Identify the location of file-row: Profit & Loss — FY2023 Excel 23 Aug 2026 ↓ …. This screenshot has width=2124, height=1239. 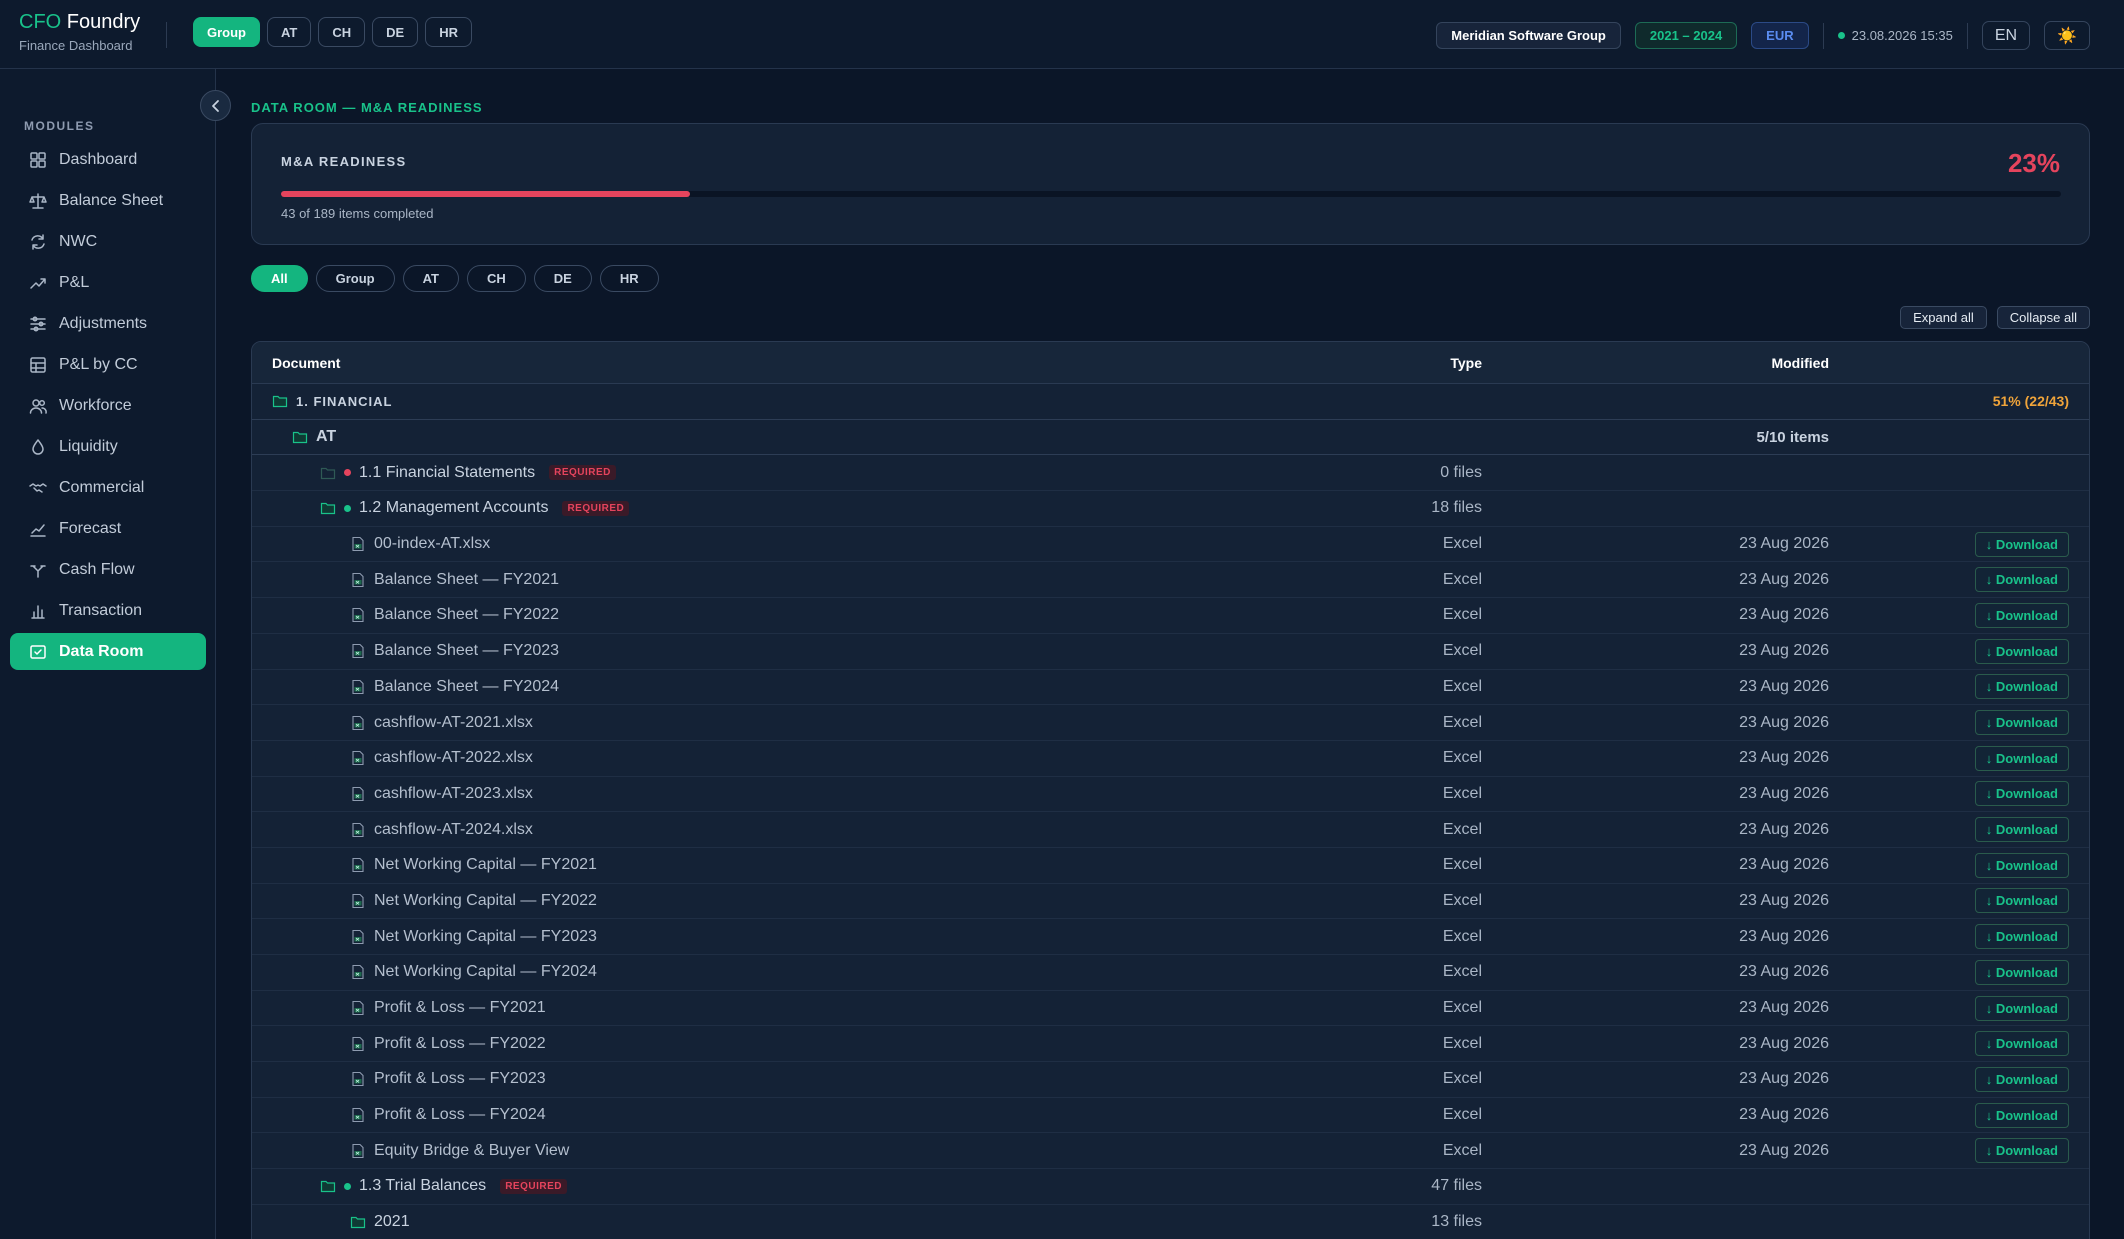
(1170, 1080).